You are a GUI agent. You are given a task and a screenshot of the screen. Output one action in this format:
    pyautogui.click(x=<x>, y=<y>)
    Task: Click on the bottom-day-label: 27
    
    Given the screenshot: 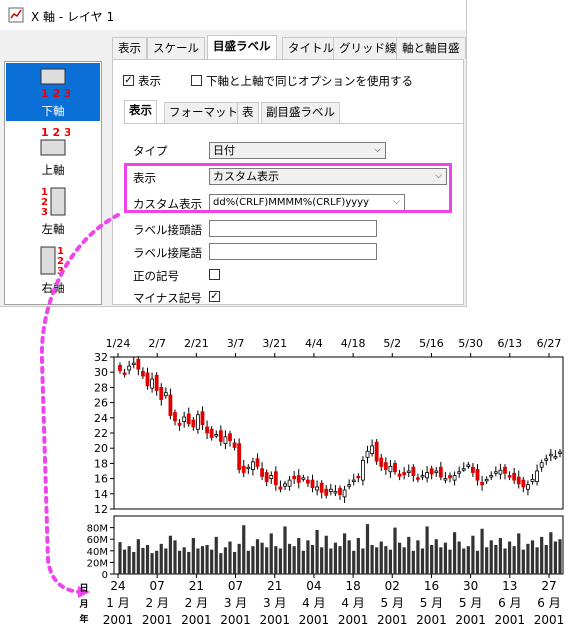 What is the action you would take?
    pyautogui.click(x=548, y=586)
    